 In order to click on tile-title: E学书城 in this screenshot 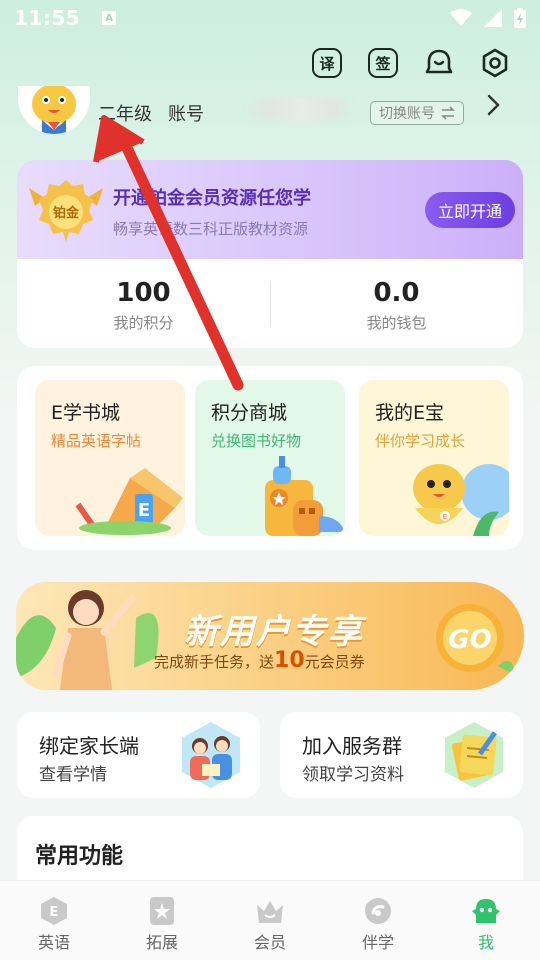, I will do `click(86, 413)`.